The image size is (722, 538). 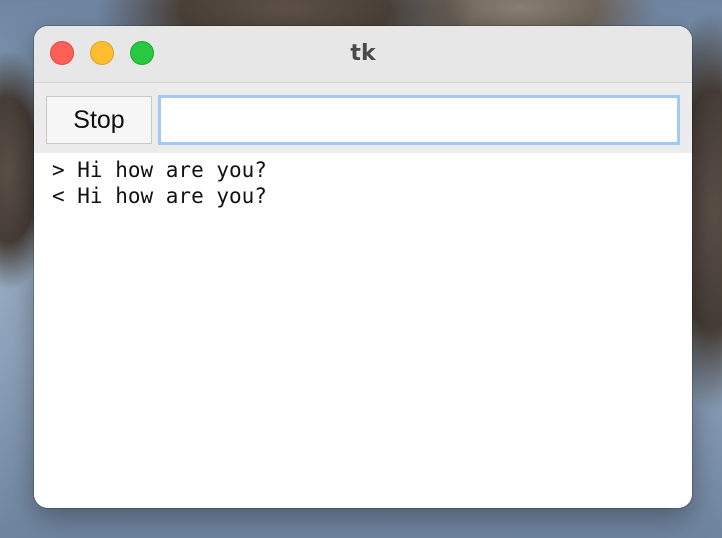 I want to click on toolbar: Stop, so click(x=363, y=118).